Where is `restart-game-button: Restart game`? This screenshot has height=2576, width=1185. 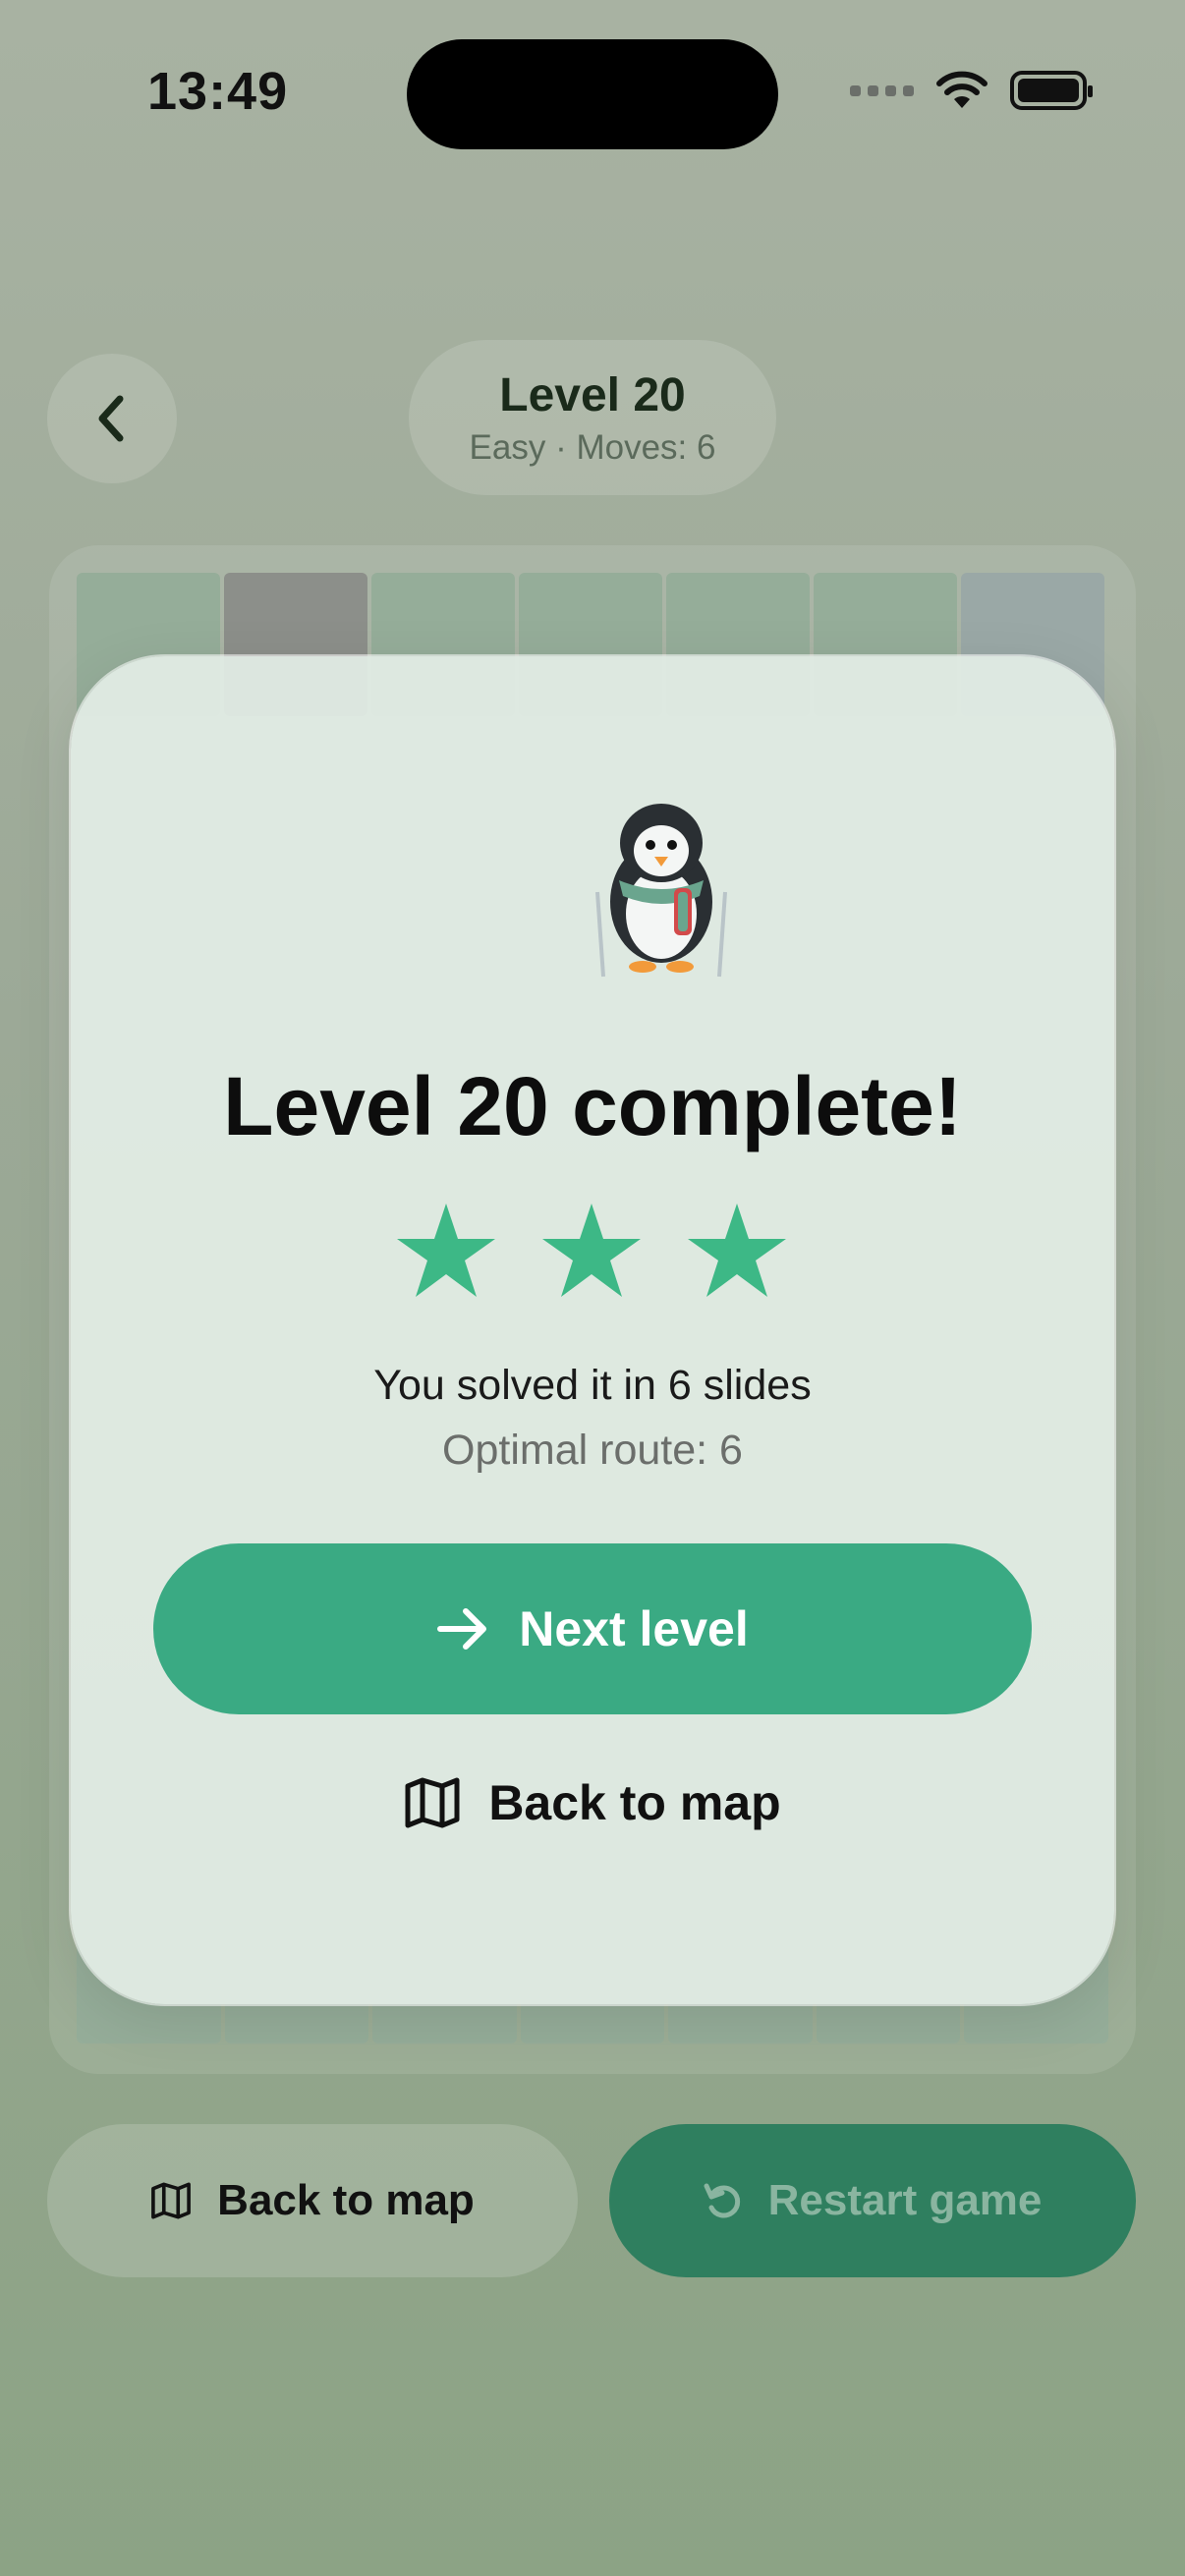 restart-game-button: Restart game is located at coordinates (873, 2200).